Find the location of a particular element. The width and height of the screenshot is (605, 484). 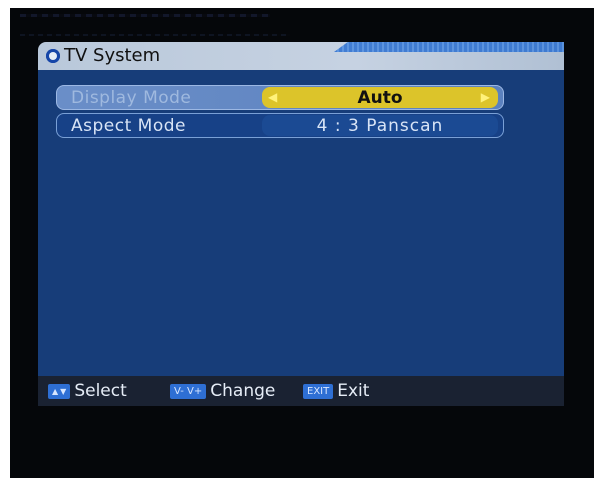

exit-hint: EXIT Exit is located at coordinates (336, 391).